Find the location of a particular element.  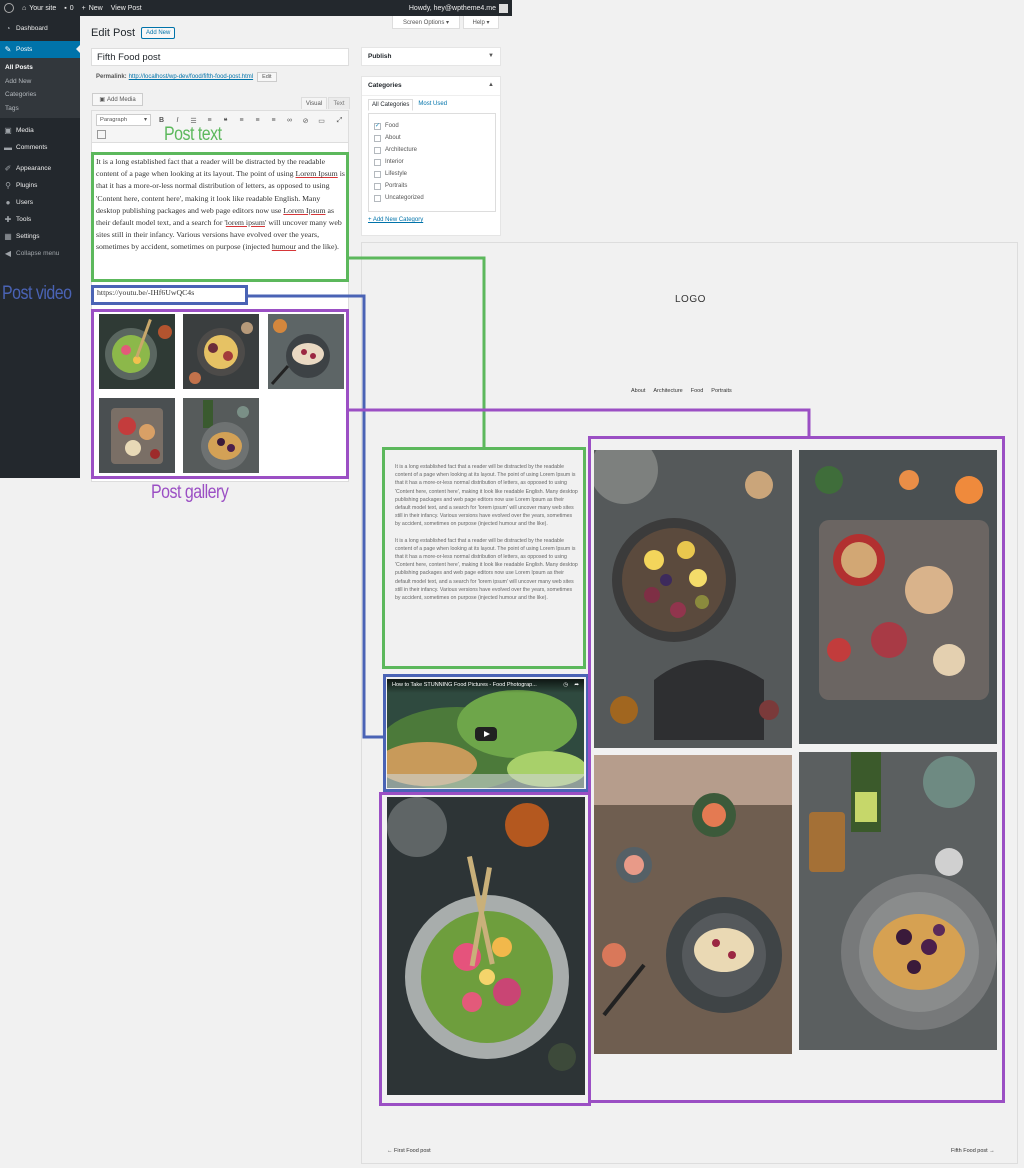

wrench-icon: ✚ is located at coordinates (8, 219).